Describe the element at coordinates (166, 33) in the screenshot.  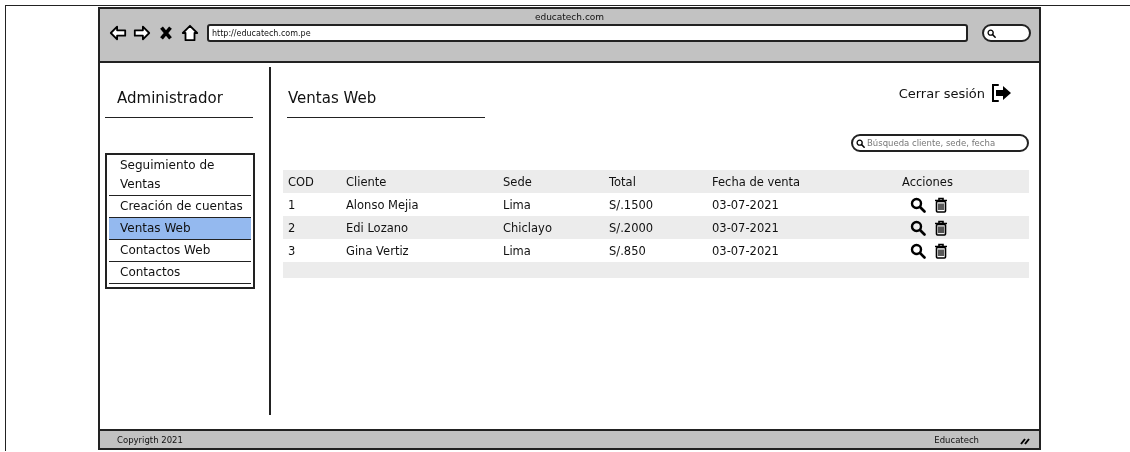
I see `close-icon` at that location.